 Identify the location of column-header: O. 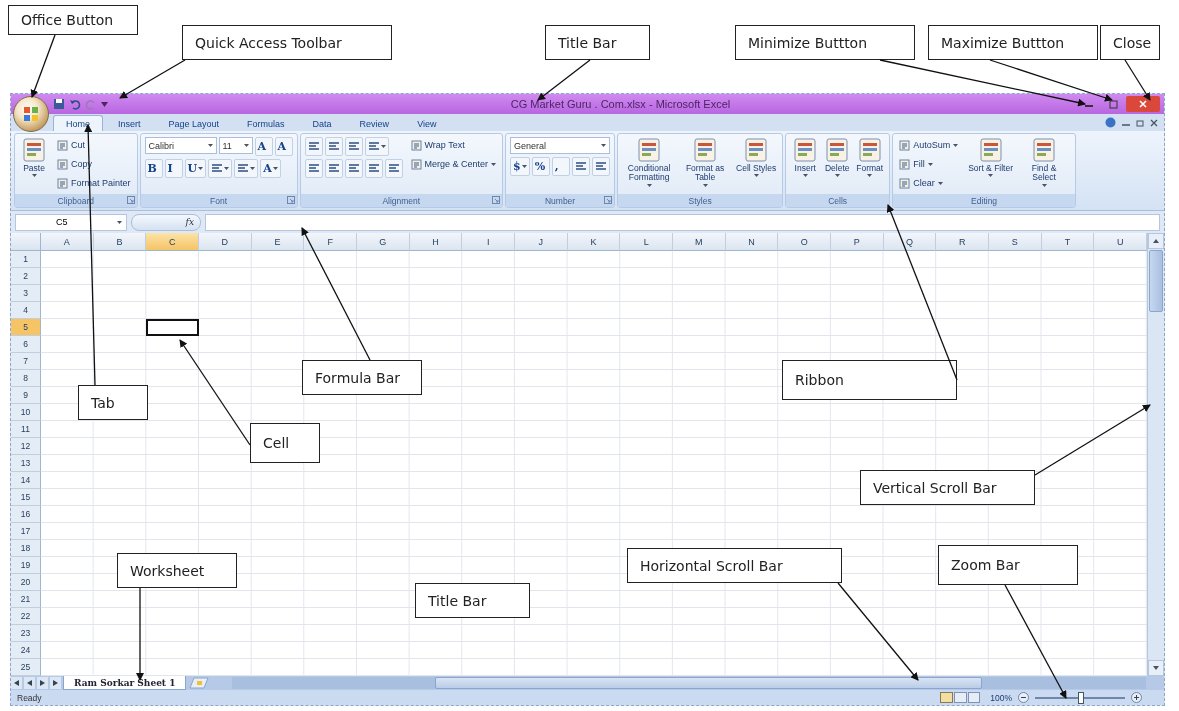
(804, 242).